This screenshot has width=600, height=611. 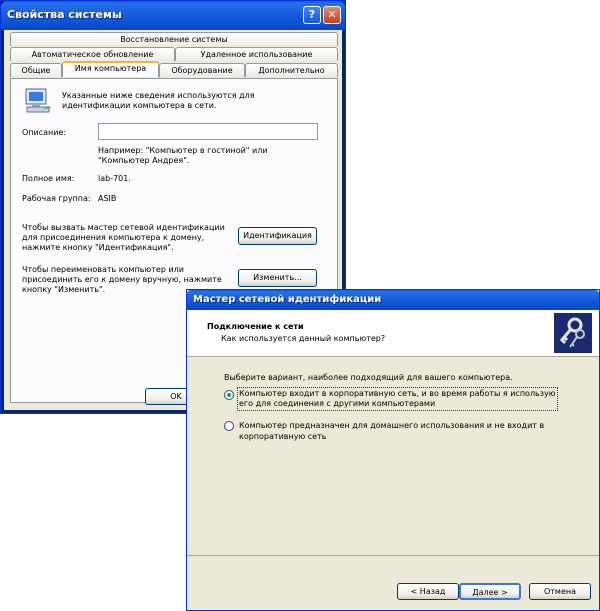 I want to click on example-text-line2: "Компьютер Андрея"., so click(x=144, y=160).